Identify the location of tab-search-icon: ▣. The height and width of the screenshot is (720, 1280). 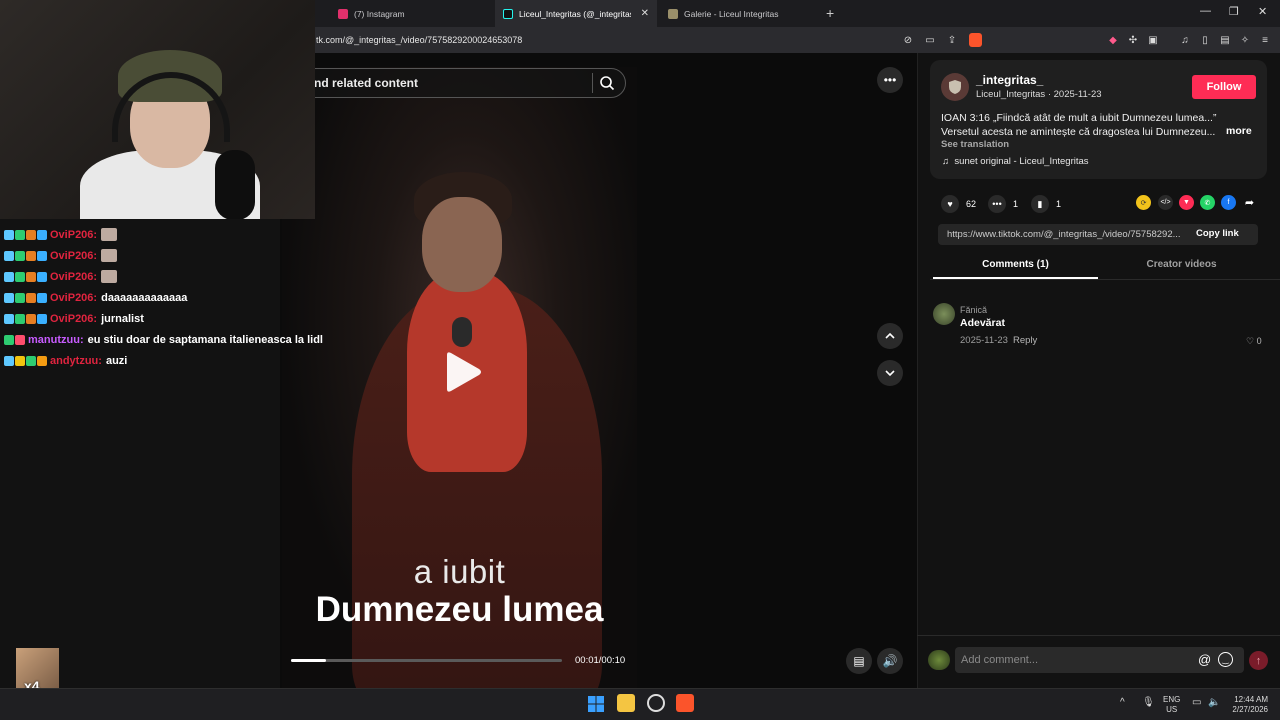
(1153, 40).